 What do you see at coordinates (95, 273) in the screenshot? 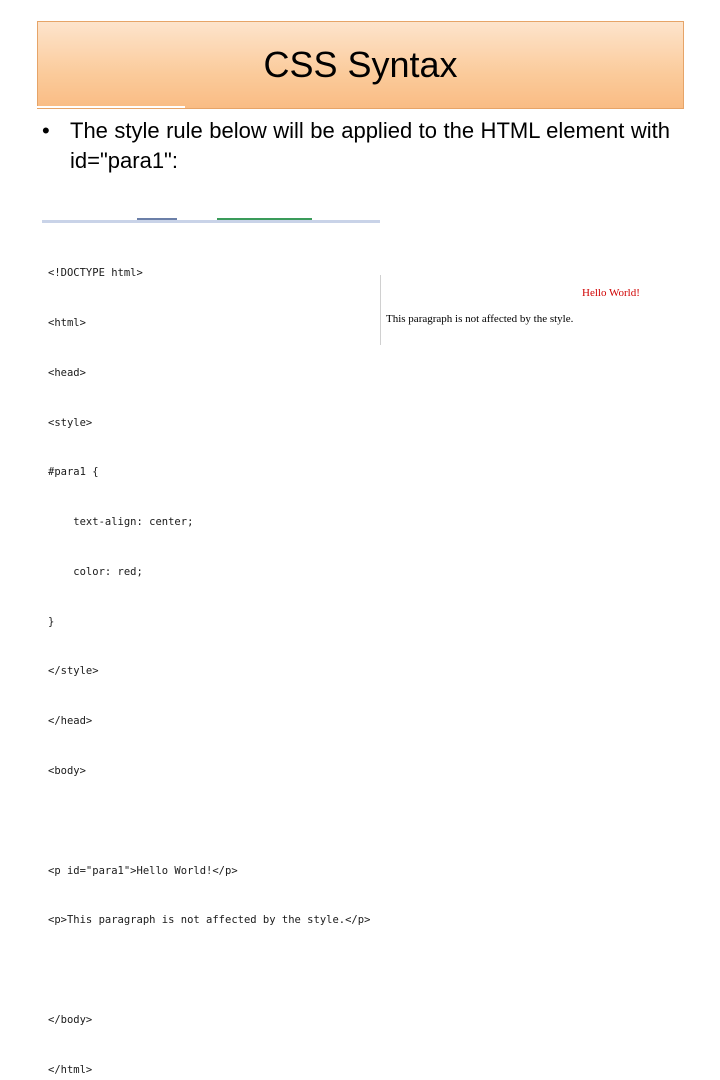
I see `code-line: <!DOCTYPE html>` at bounding box center [95, 273].